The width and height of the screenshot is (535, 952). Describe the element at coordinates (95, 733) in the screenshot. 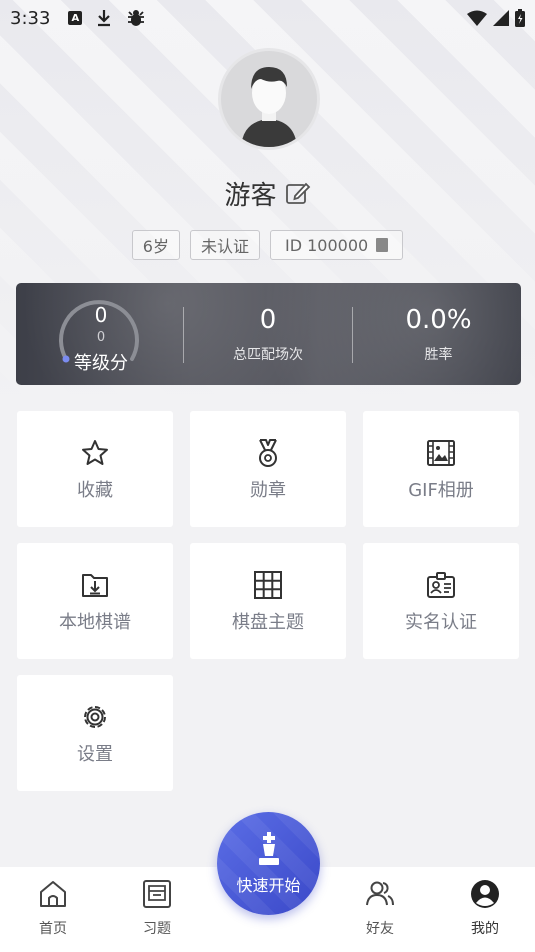

I see `settings-button: 设置` at that location.